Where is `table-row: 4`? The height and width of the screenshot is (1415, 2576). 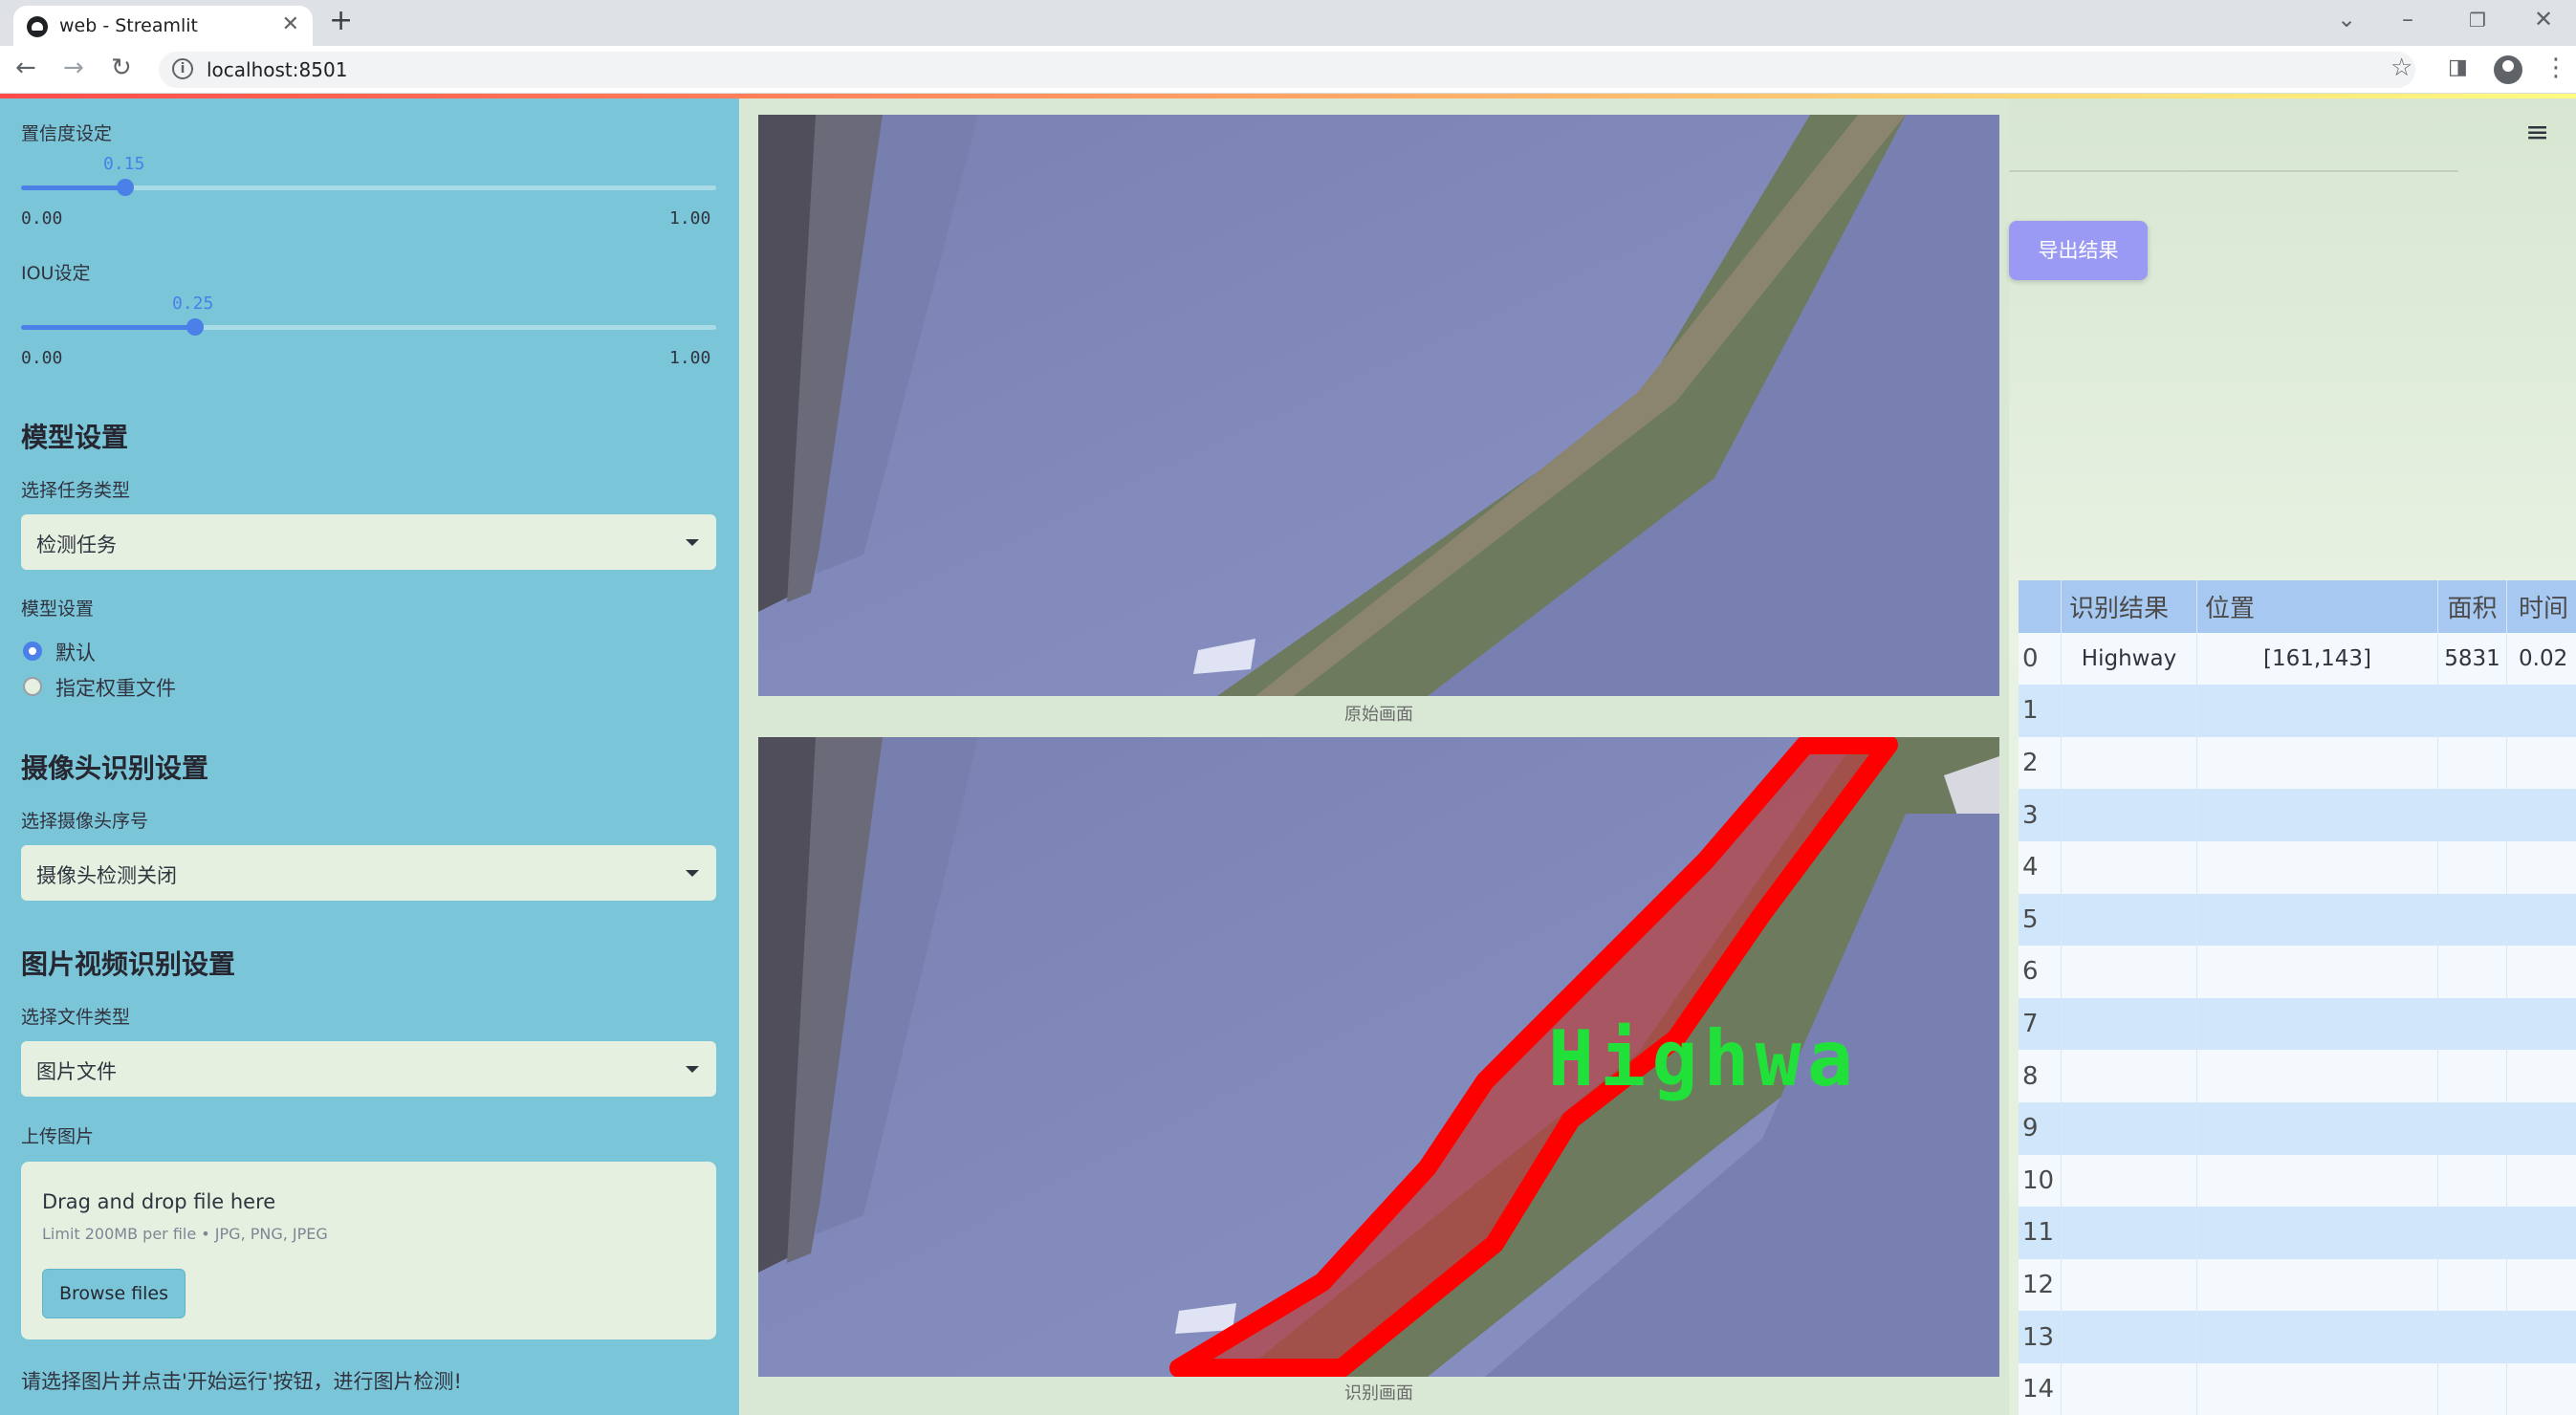
table-row: 4 is located at coordinates (2297, 867).